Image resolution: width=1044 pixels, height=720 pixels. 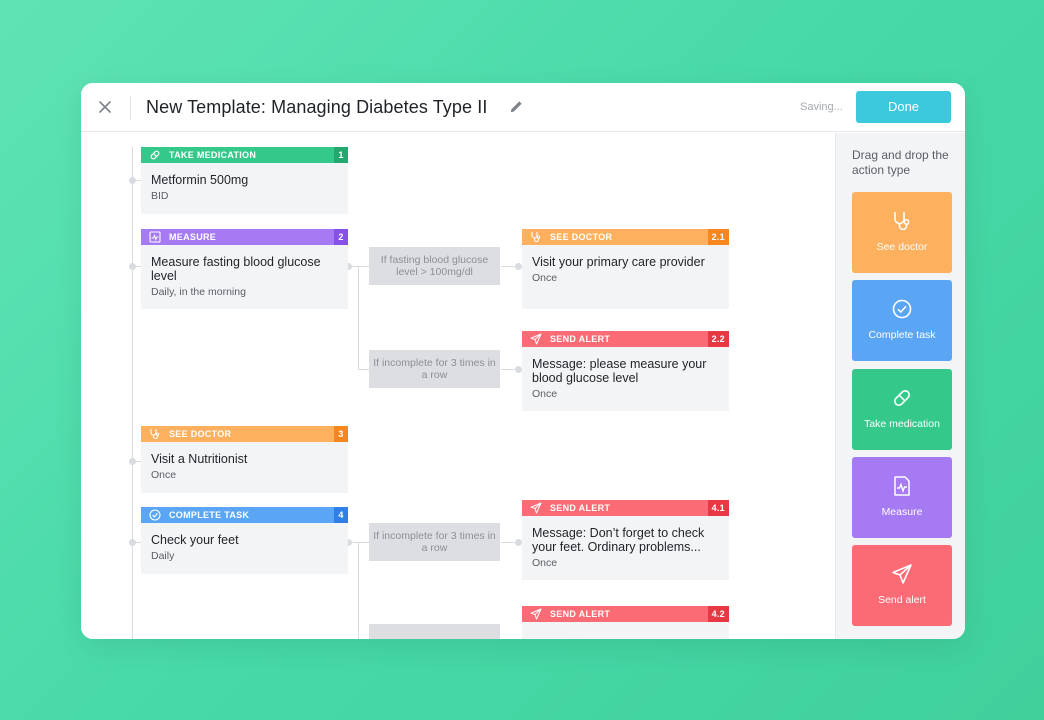 I want to click on step-number-badge: 3, so click(x=341, y=434).